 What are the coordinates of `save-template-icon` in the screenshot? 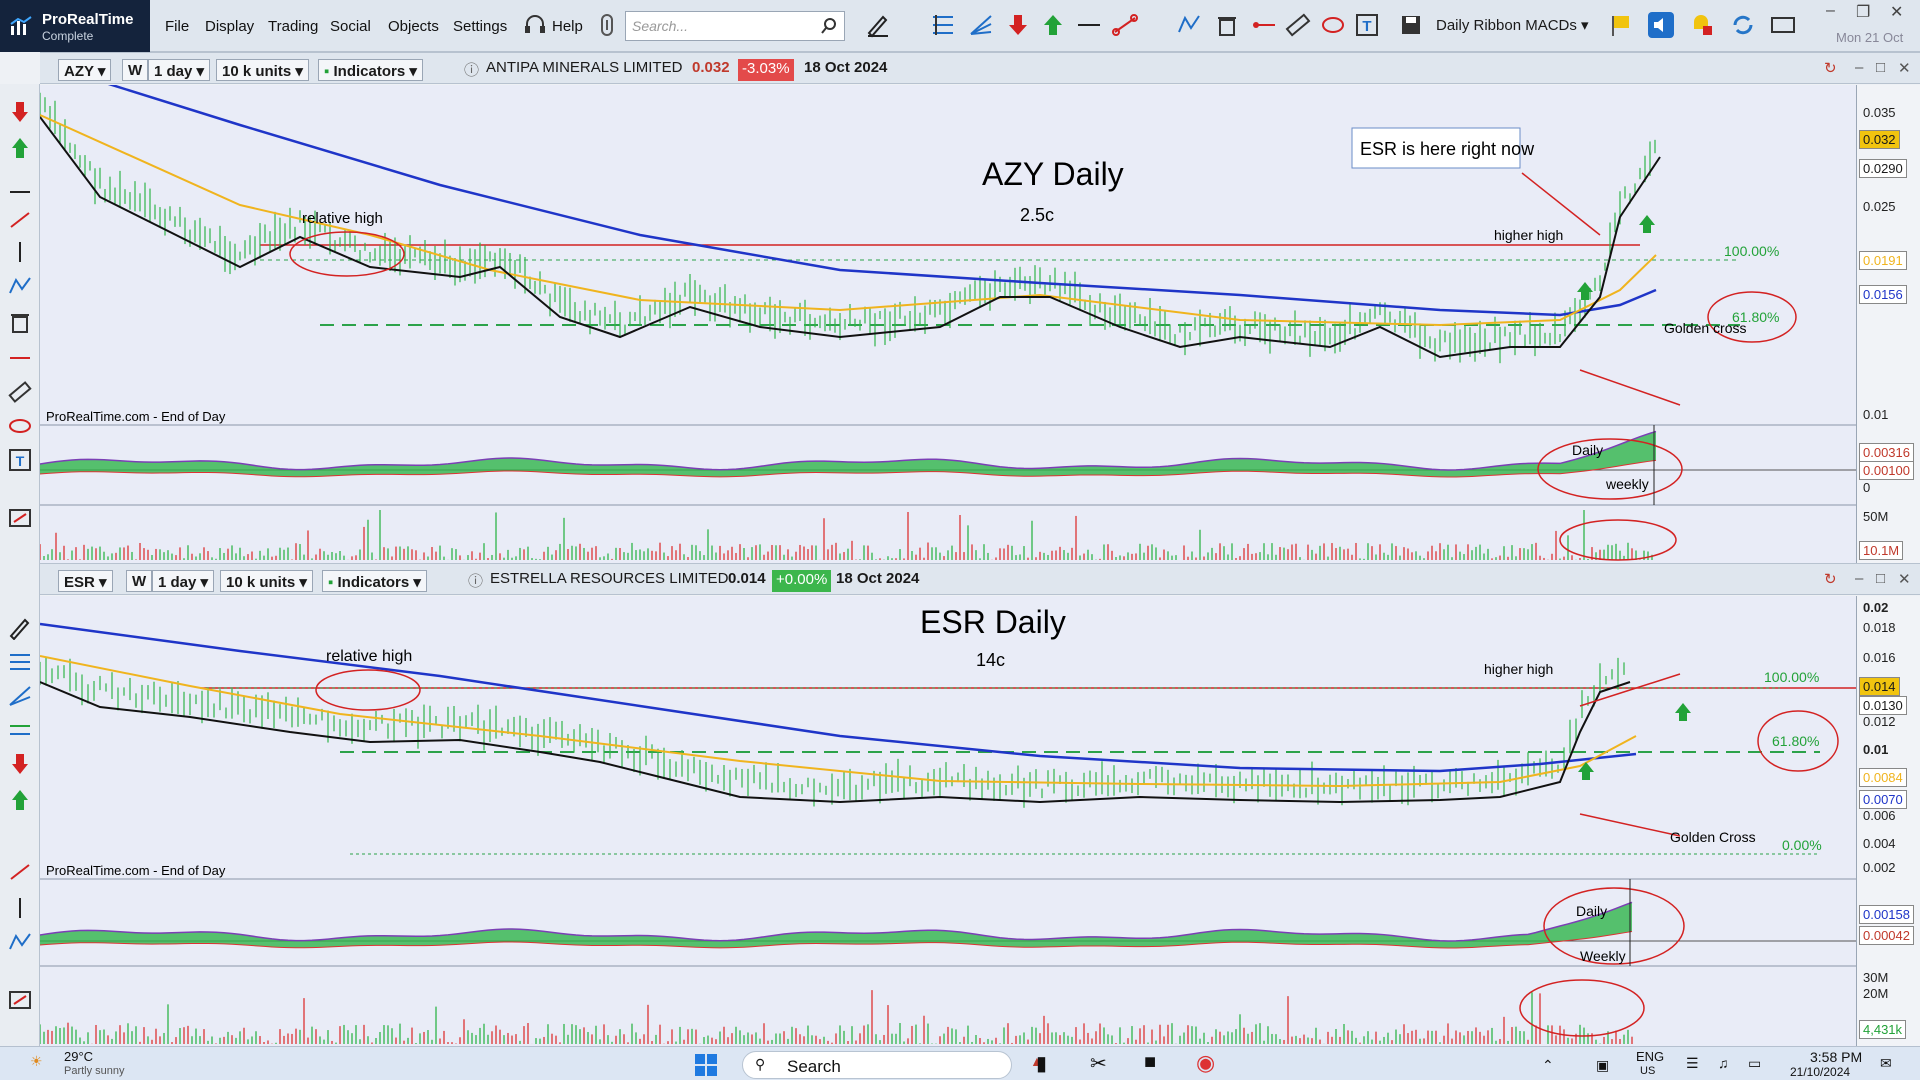 It's located at (1411, 25).